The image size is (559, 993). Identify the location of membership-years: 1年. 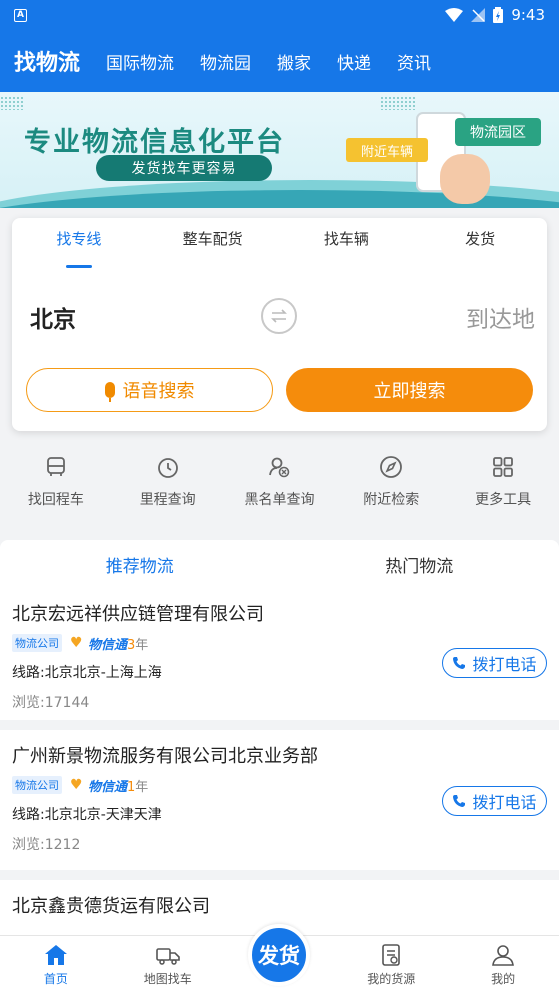
(138, 787).